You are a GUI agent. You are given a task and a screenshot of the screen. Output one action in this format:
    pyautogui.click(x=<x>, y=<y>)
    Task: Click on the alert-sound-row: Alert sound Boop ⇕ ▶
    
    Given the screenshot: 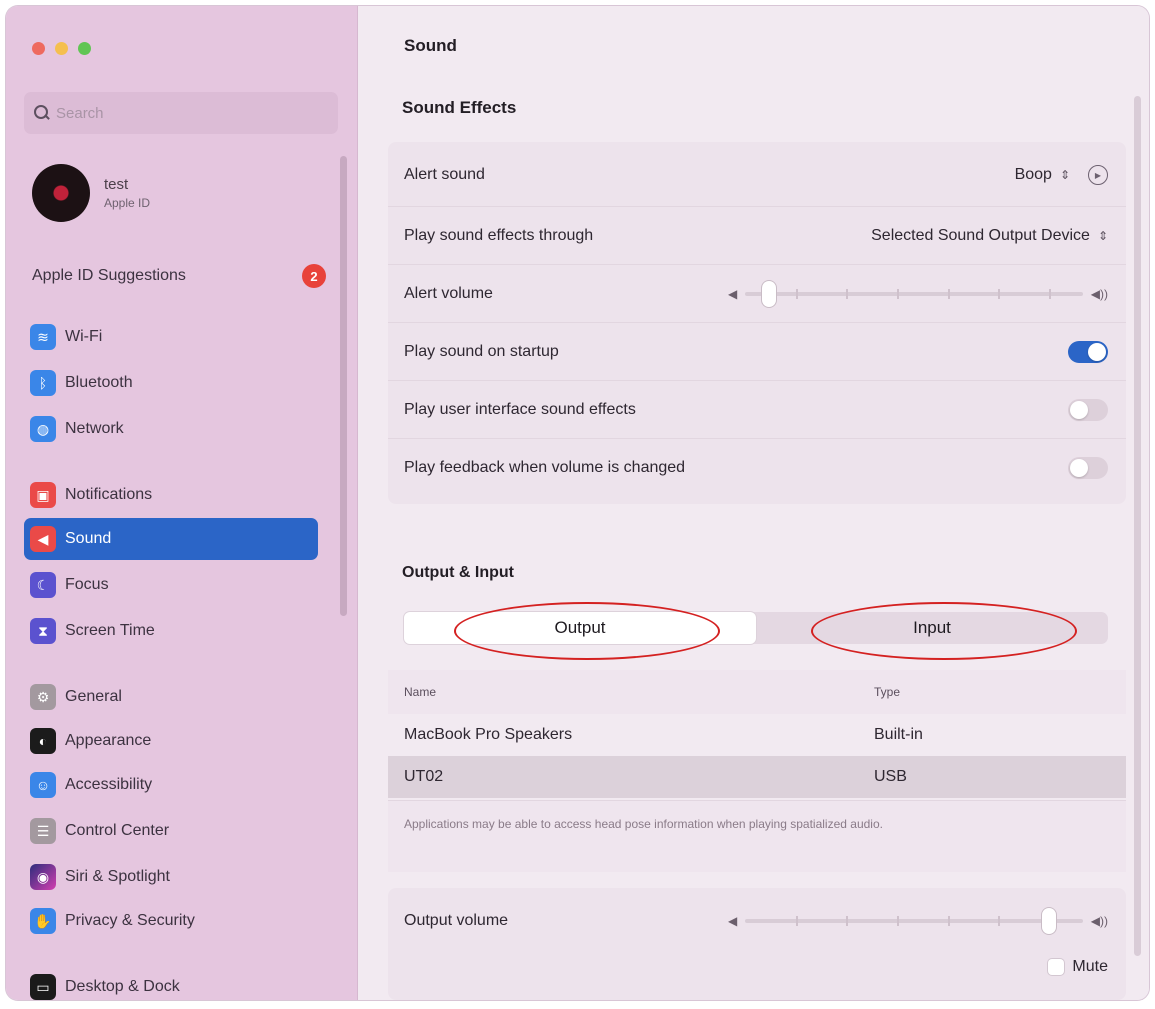 What is the action you would take?
    pyautogui.click(x=757, y=175)
    